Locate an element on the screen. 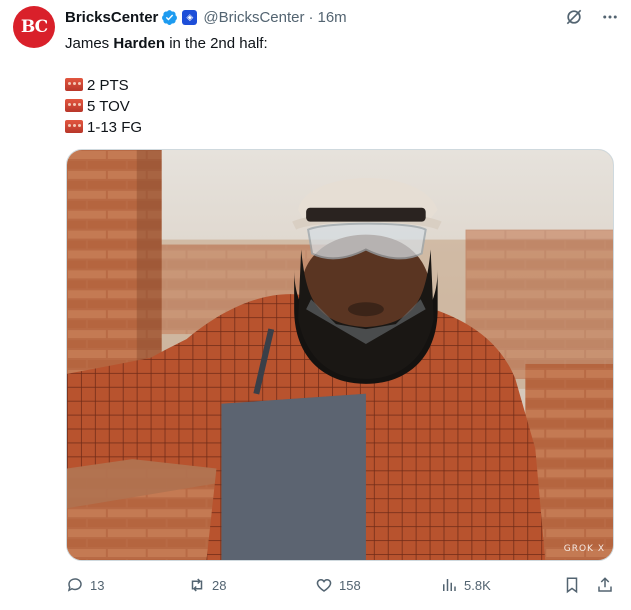 Image resolution: width=631 pixels, height=610 pixels. retweet-icon is located at coordinates (197, 585).